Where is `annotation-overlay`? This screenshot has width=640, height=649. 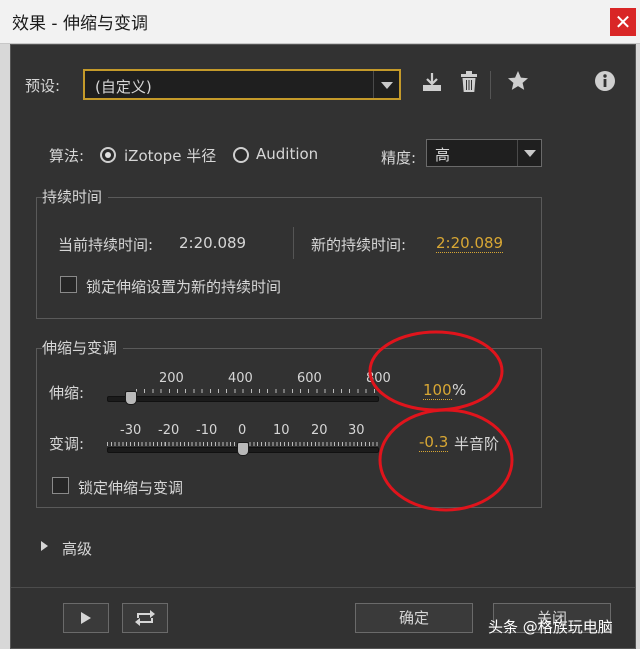
annotation-overlay is located at coordinates (441, 421).